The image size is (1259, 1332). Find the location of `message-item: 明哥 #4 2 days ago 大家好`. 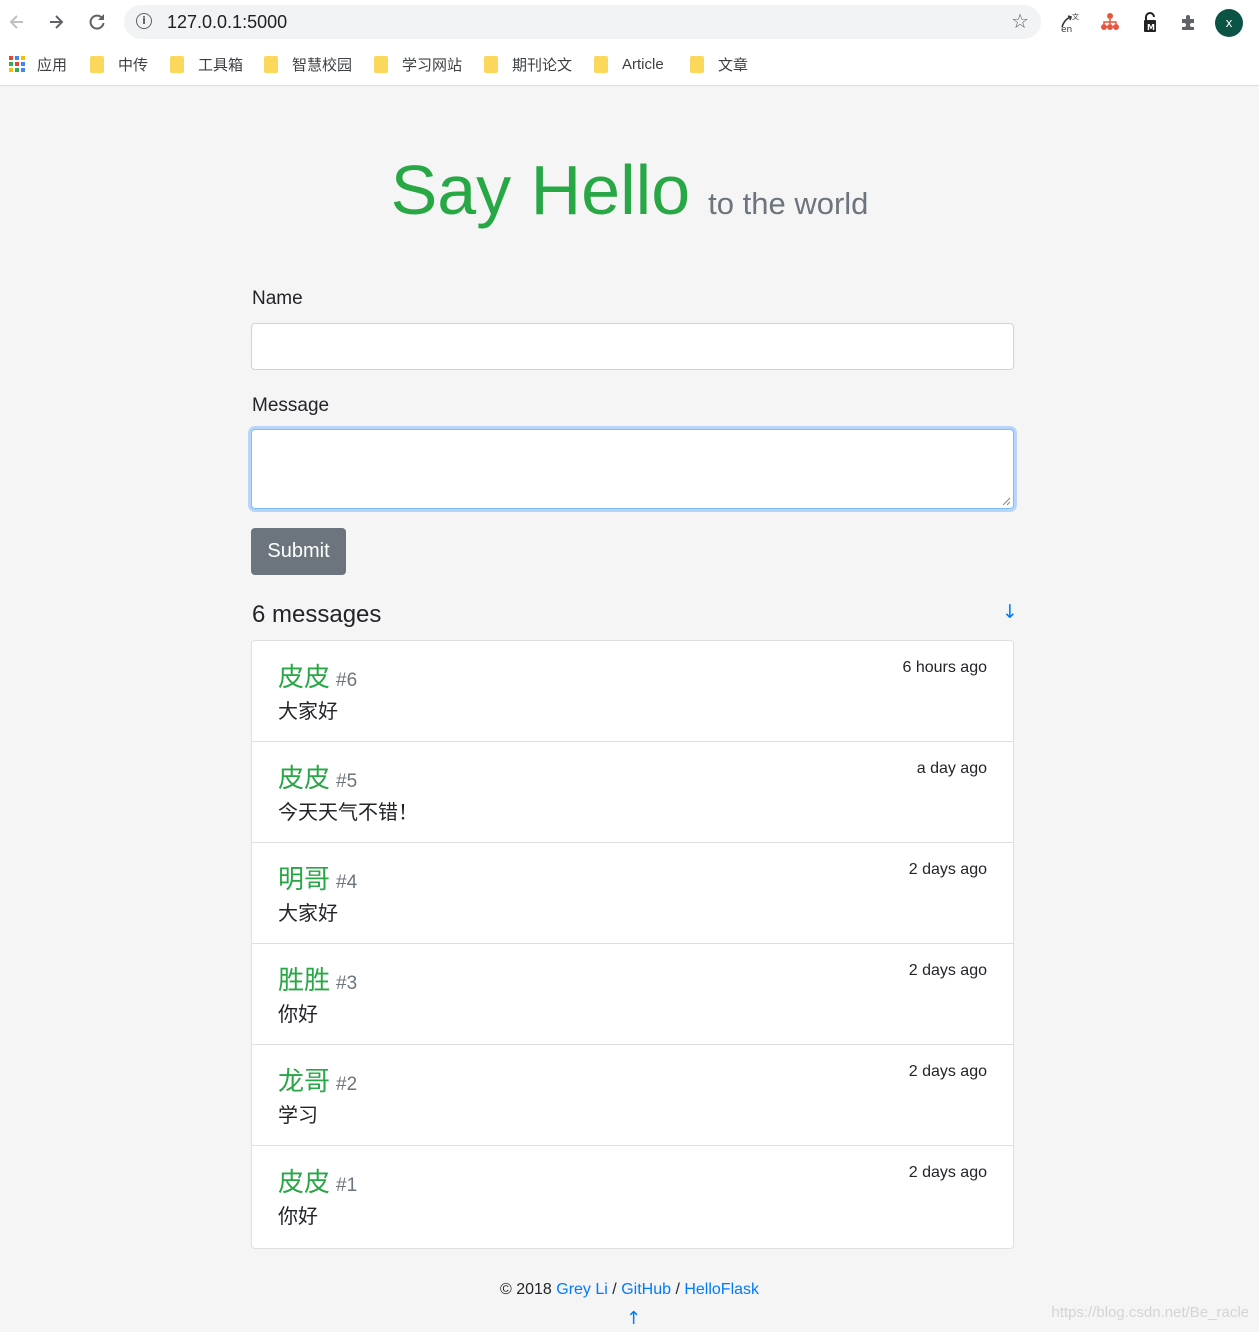

message-item: 明哥 #4 2 days ago 大家好 is located at coordinates (632, 893).